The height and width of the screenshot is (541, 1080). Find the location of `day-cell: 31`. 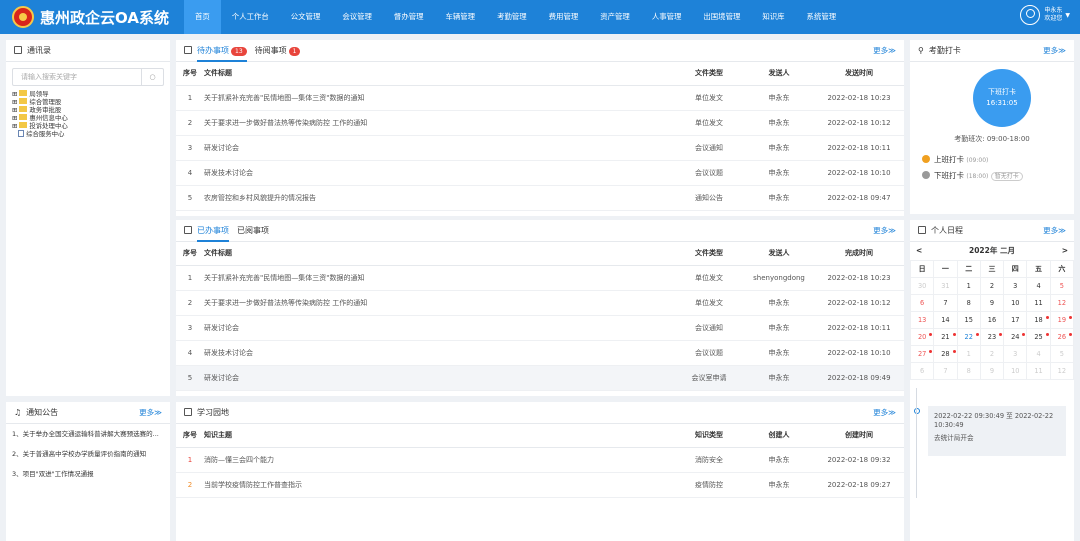

day-cell: 31 is located at coordinates (945, 286).